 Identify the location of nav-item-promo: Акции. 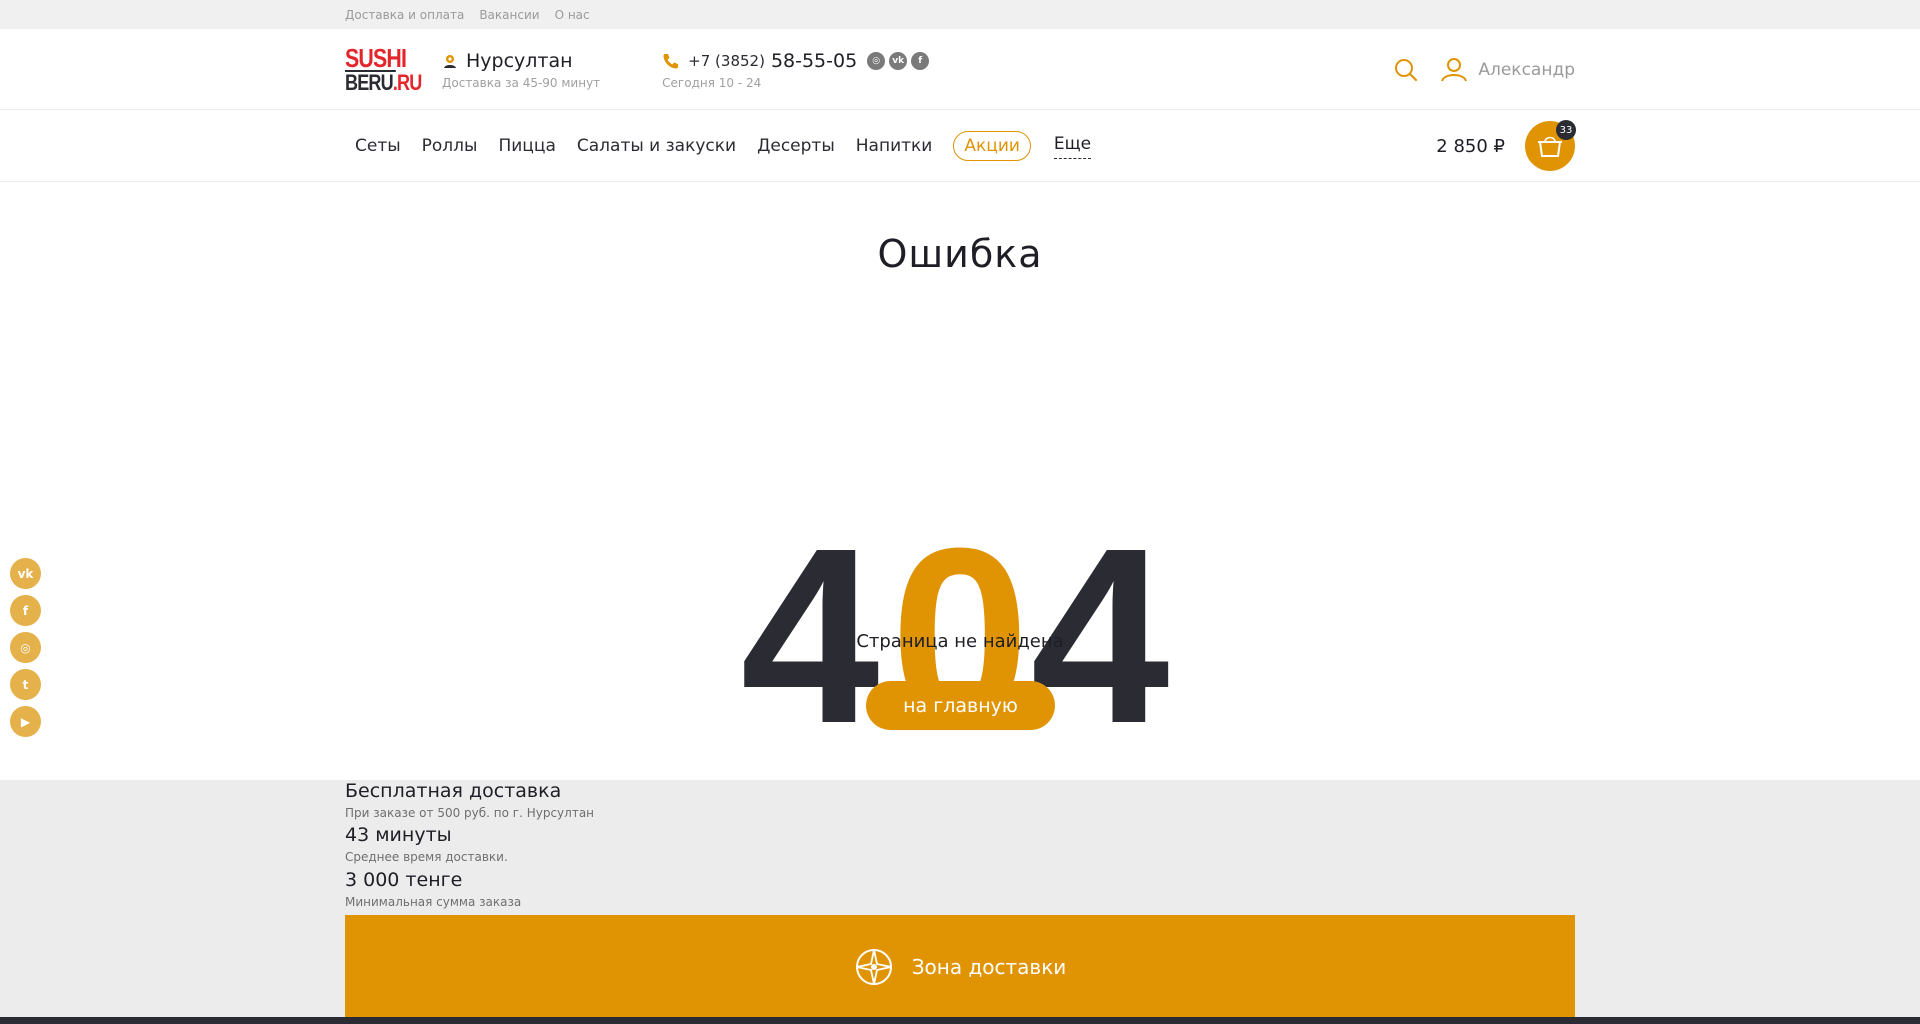
(992, 146).